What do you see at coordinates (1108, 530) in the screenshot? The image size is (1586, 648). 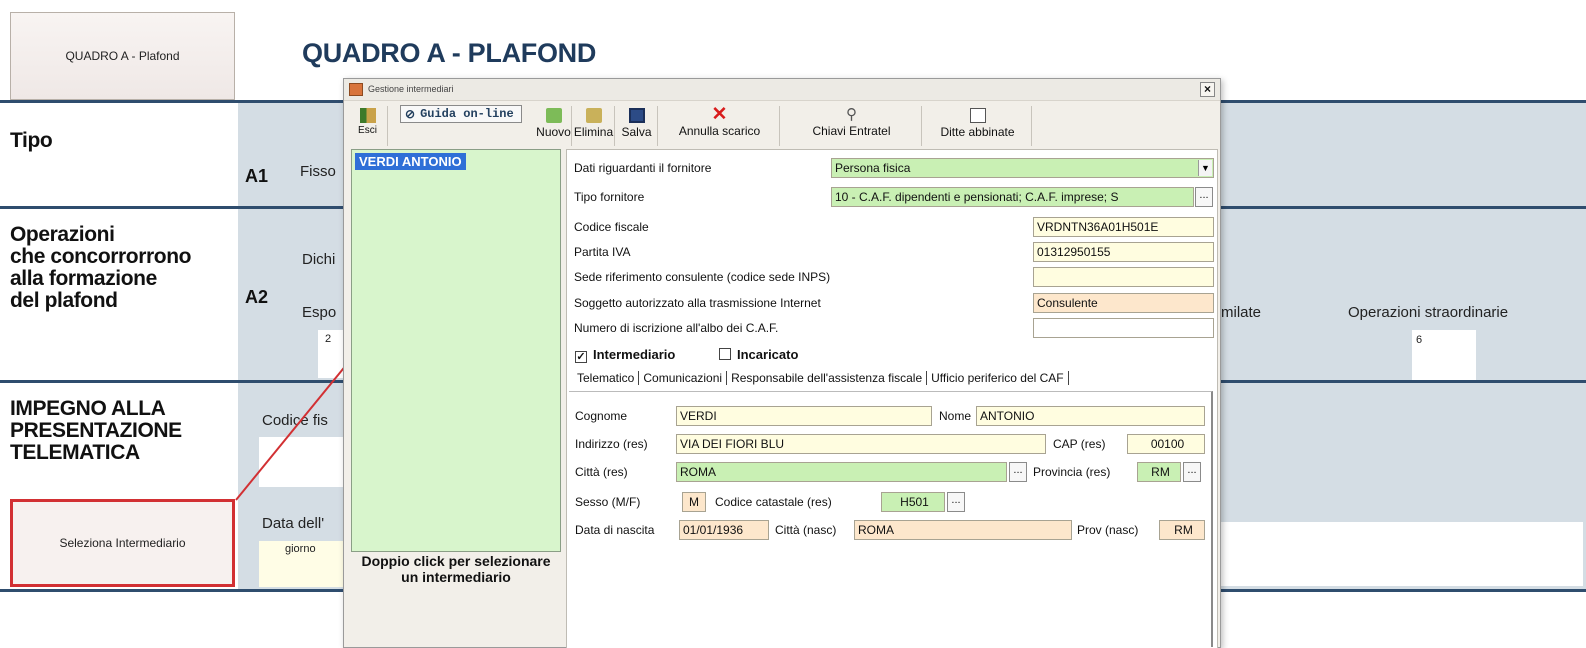 I see `label-prov-nasc: Prov (nasc)` at bounding box center [1108, 530].